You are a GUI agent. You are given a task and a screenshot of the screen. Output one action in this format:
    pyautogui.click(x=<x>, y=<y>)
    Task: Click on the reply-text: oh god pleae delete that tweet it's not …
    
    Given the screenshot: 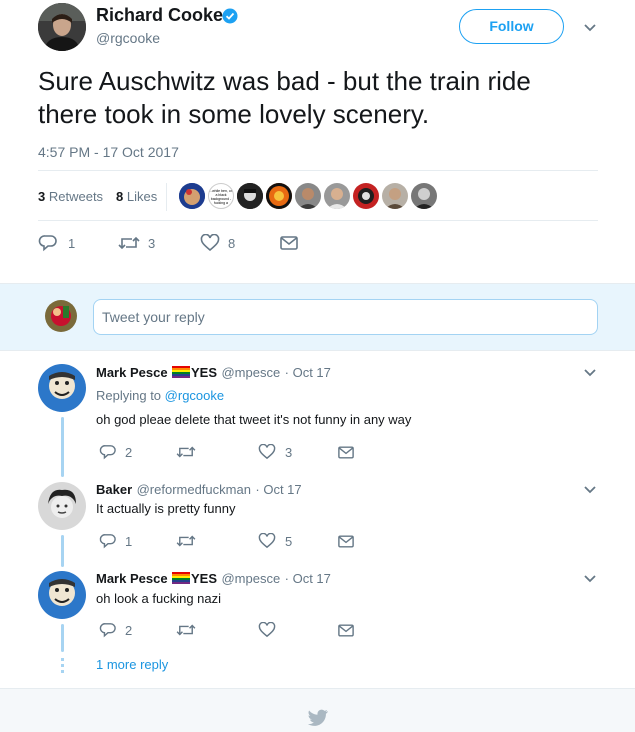 What is the action you would take?
    pyautogui.click(x=254, y=419)
    